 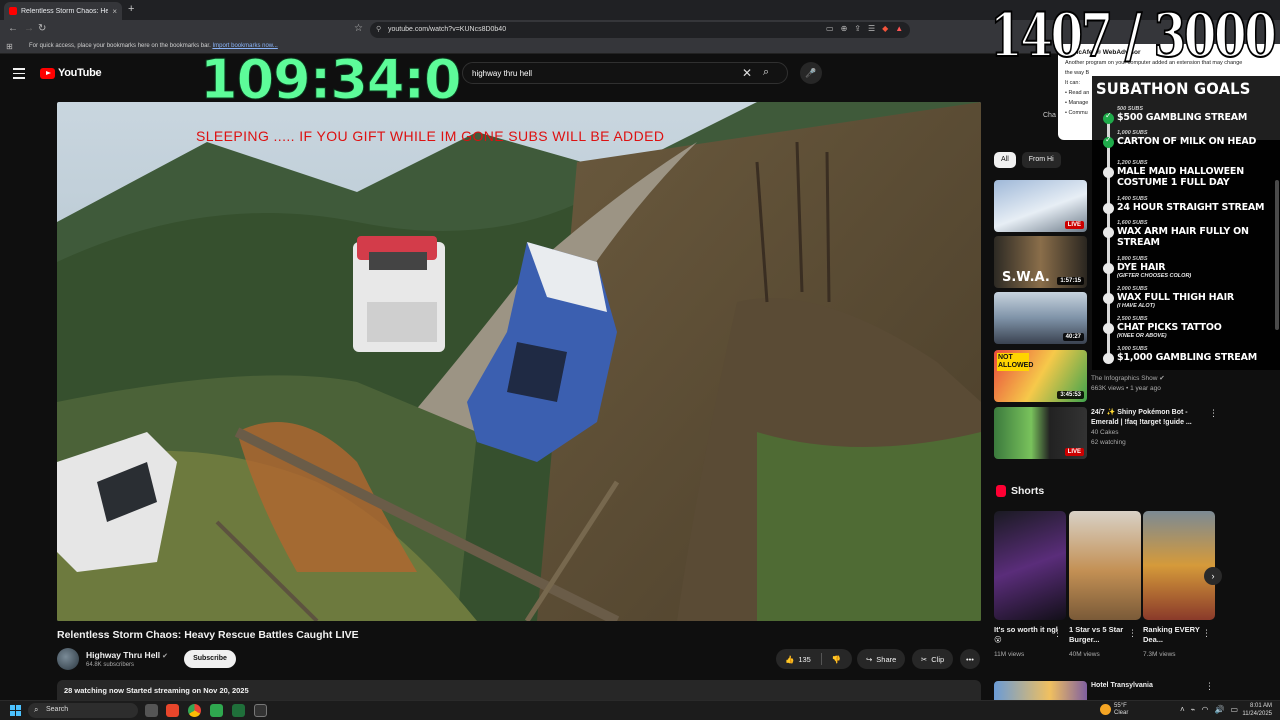 What do you see at coordinates (1015, 362) in the screenshot?
I see `not-allowed-thumb-text: NOT ALLOWED` at bounding box center [1015, 362].